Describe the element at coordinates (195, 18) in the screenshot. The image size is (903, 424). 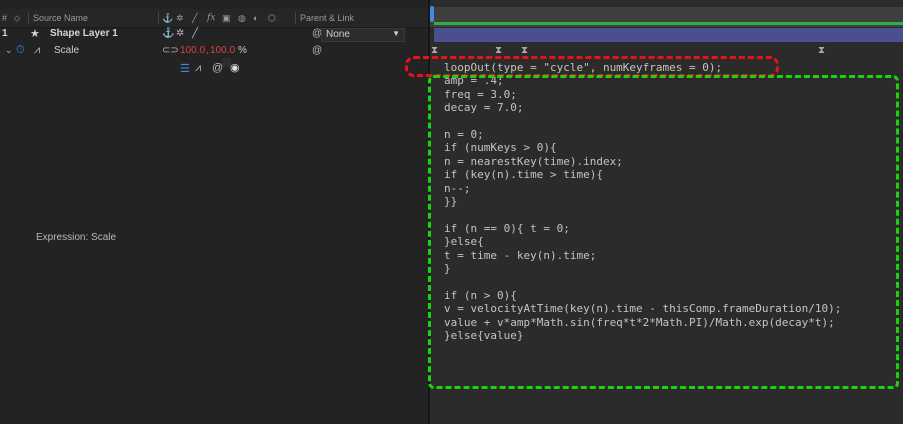
I see `pen-icon: ╱` at that location.